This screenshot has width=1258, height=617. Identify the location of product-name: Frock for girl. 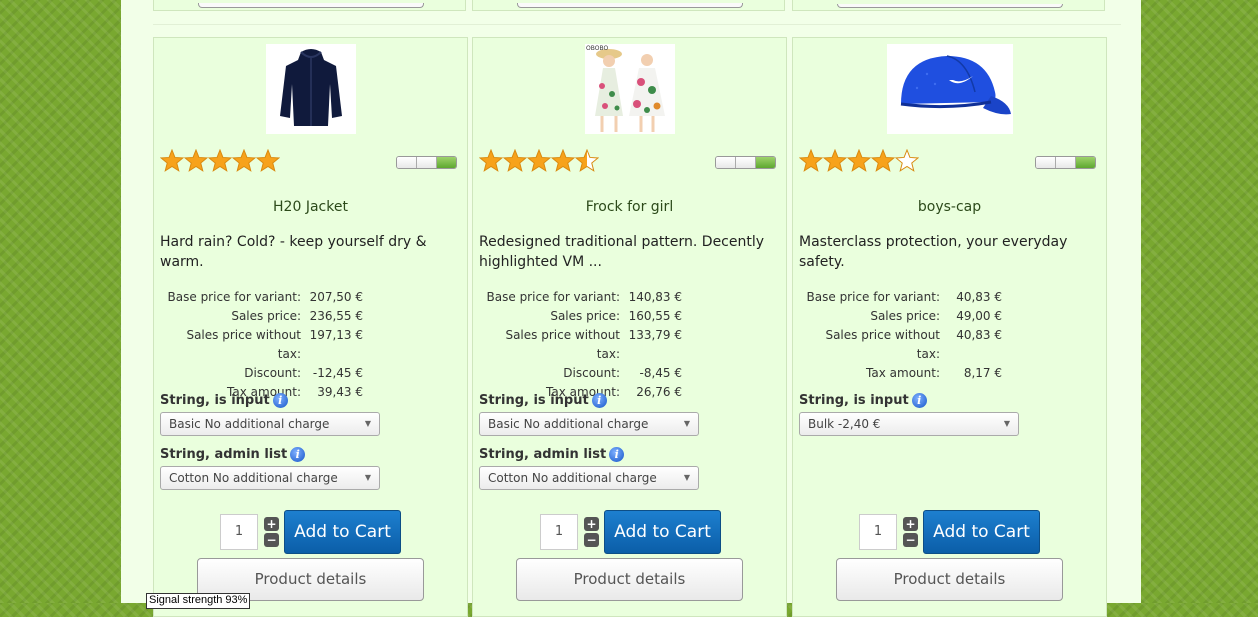
(629, 207).